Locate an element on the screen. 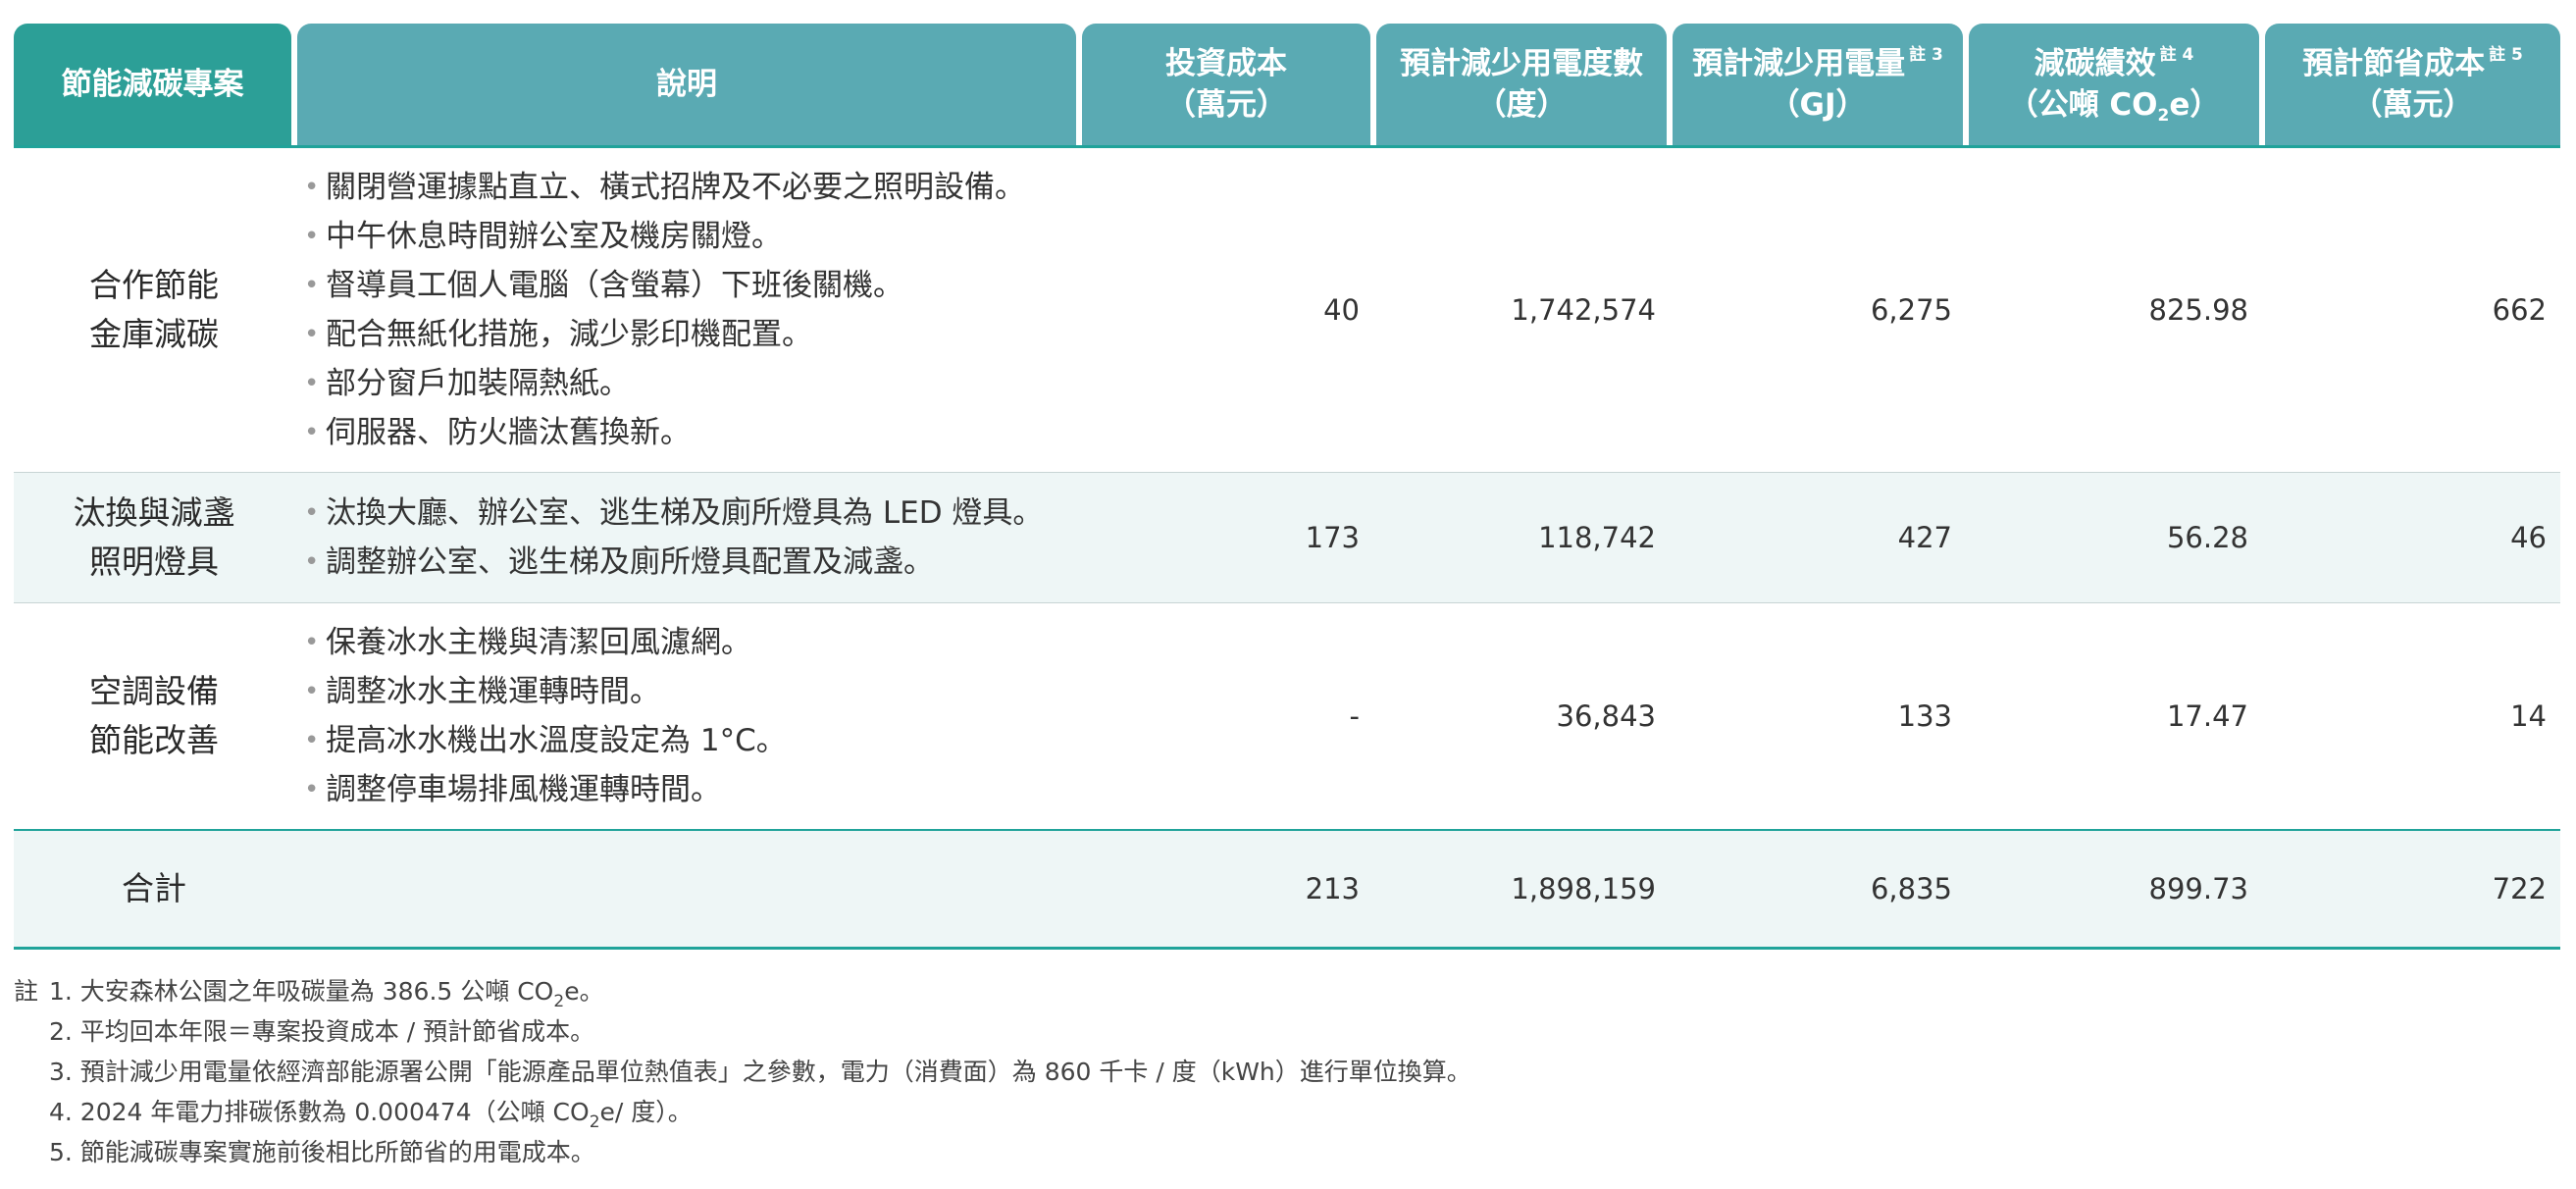 This screenshot has width=2576, height=1189. cell-investment: 173 is located at coordinates (1226, 538).